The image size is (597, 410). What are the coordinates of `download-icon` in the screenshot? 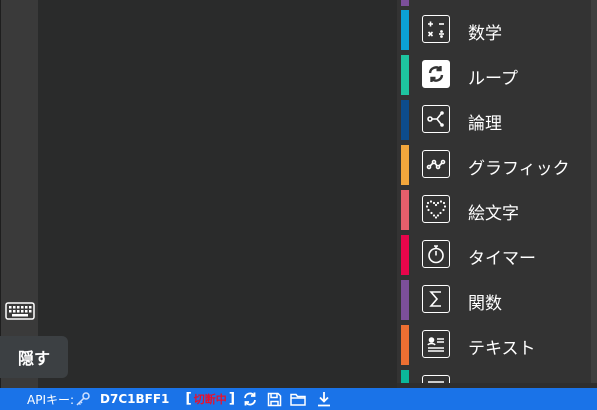 It's located at (324, 399).